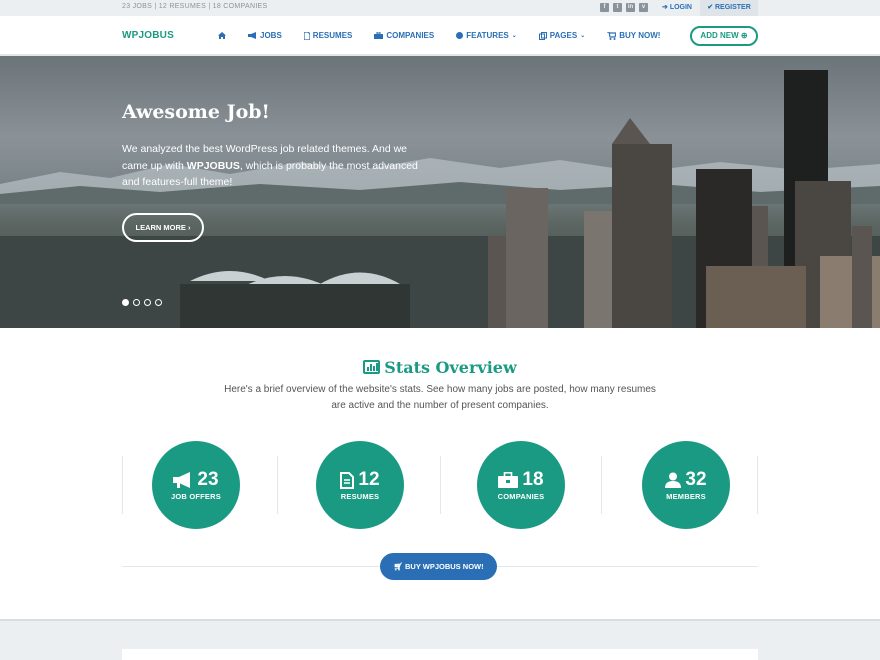  What do you see at coordinates (208, 479) in the screenshot?
I see `stat-value: 23` at bounding box center [208, 479].